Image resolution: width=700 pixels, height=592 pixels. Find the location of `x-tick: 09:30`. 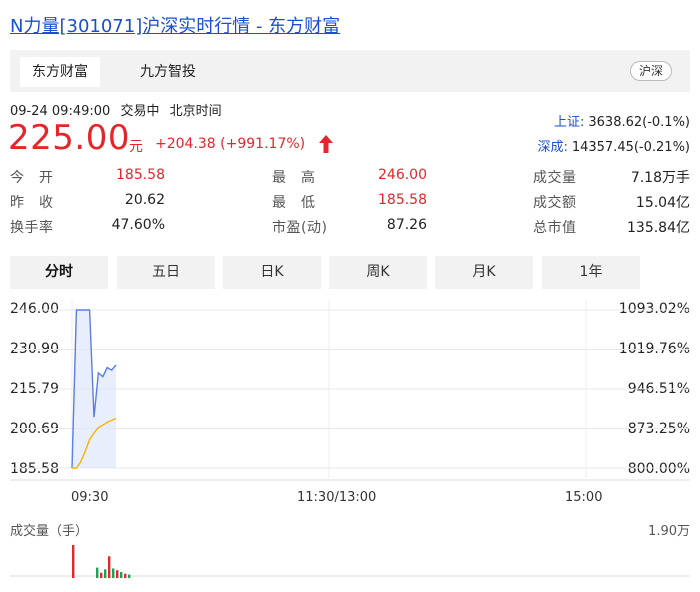

x-tick: 09:30 is located at coordinates (90, 497).